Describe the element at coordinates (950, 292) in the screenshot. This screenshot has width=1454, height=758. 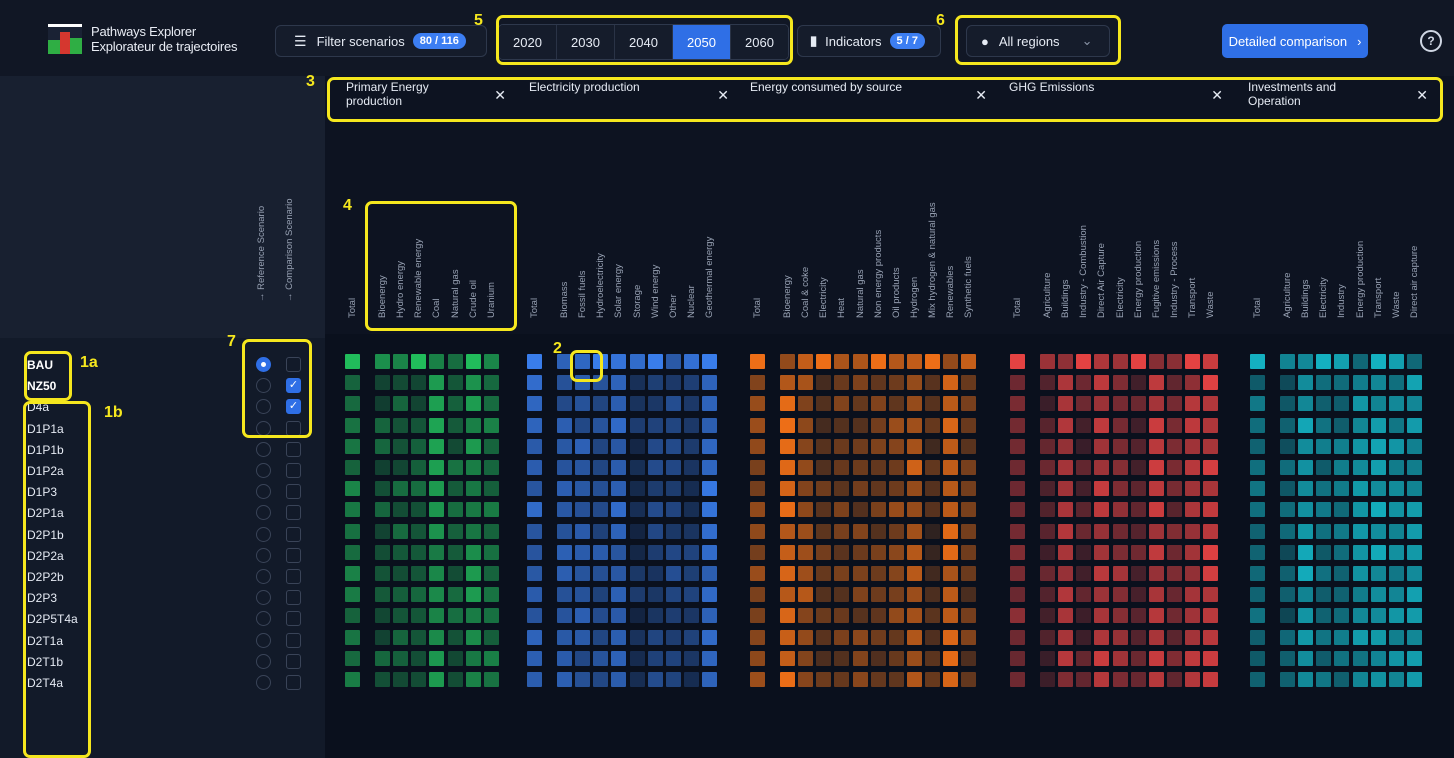
I see `column-header: Renewables` at that location.